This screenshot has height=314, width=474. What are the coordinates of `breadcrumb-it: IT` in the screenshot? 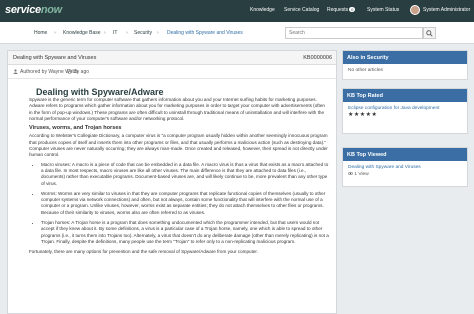 It's located at (115, 33).